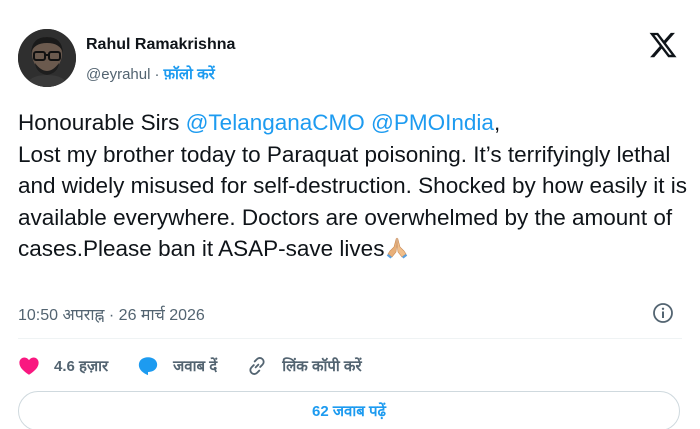  What do you see at coordinates (432, 122) in the screenshot?
I see `mention-pmoindia: @PMOIndia` at bounding box center [432, 122].